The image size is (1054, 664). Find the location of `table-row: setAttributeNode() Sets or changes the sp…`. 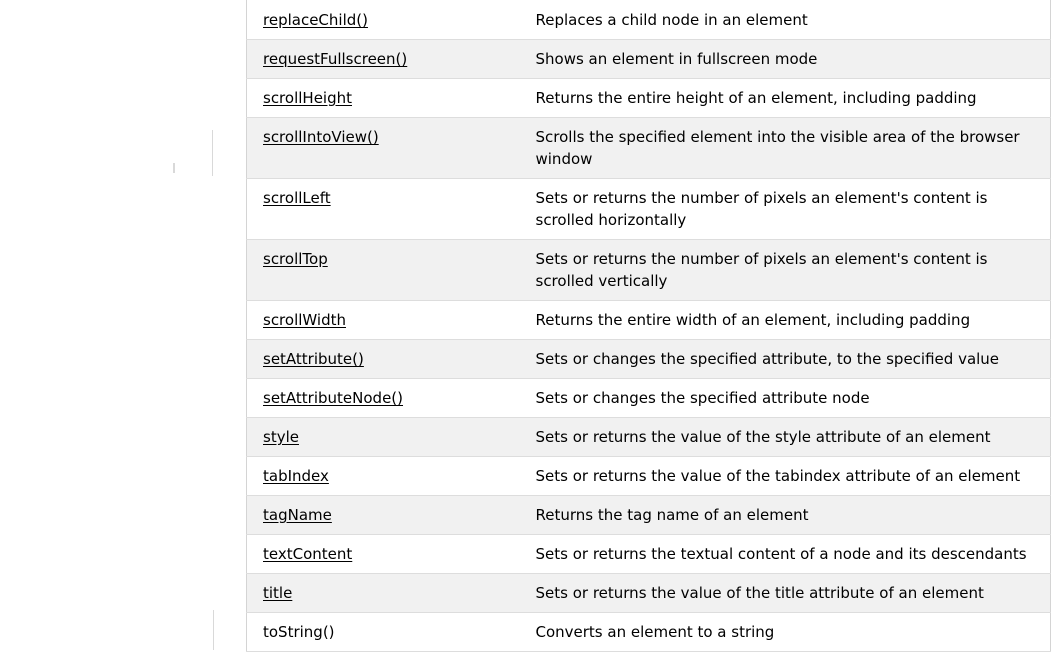

table-row: setAttributeNode() Sets or changes the sp… is located at coordinates (648, 398).